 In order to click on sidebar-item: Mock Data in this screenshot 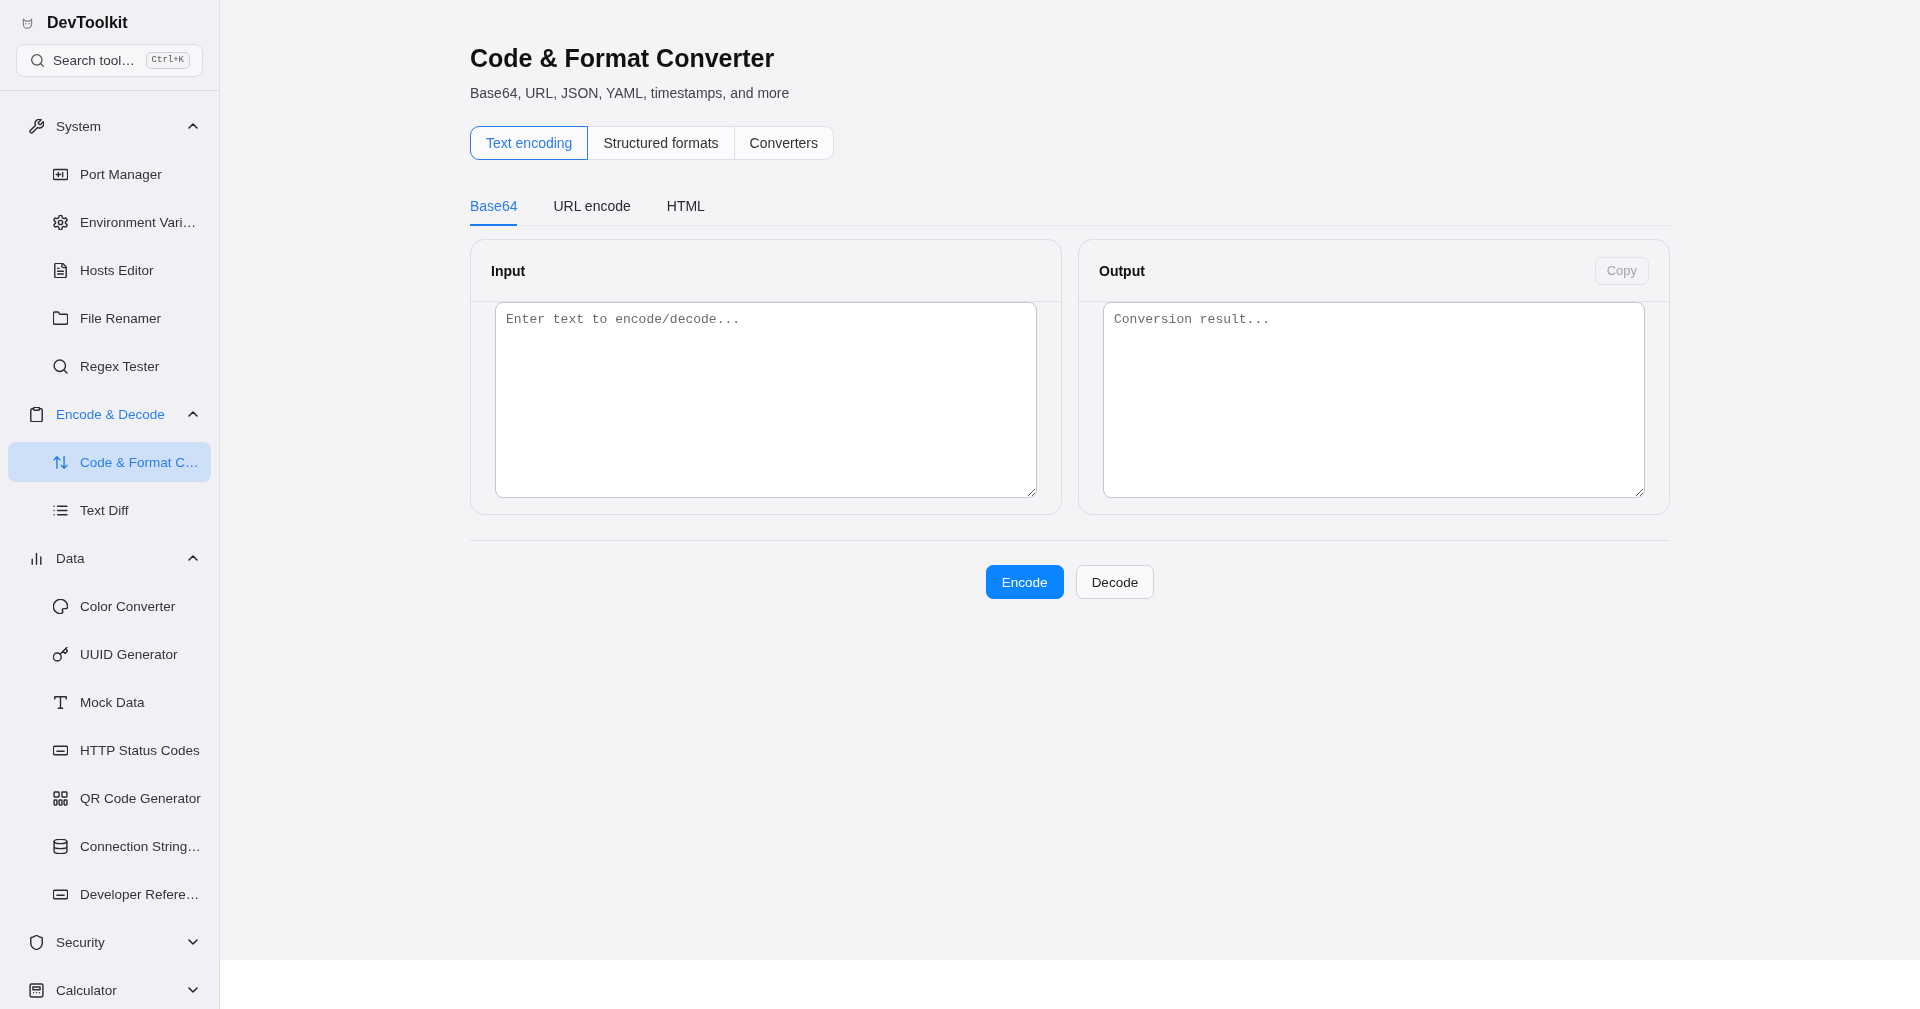, I will do `click(109, 702)`.